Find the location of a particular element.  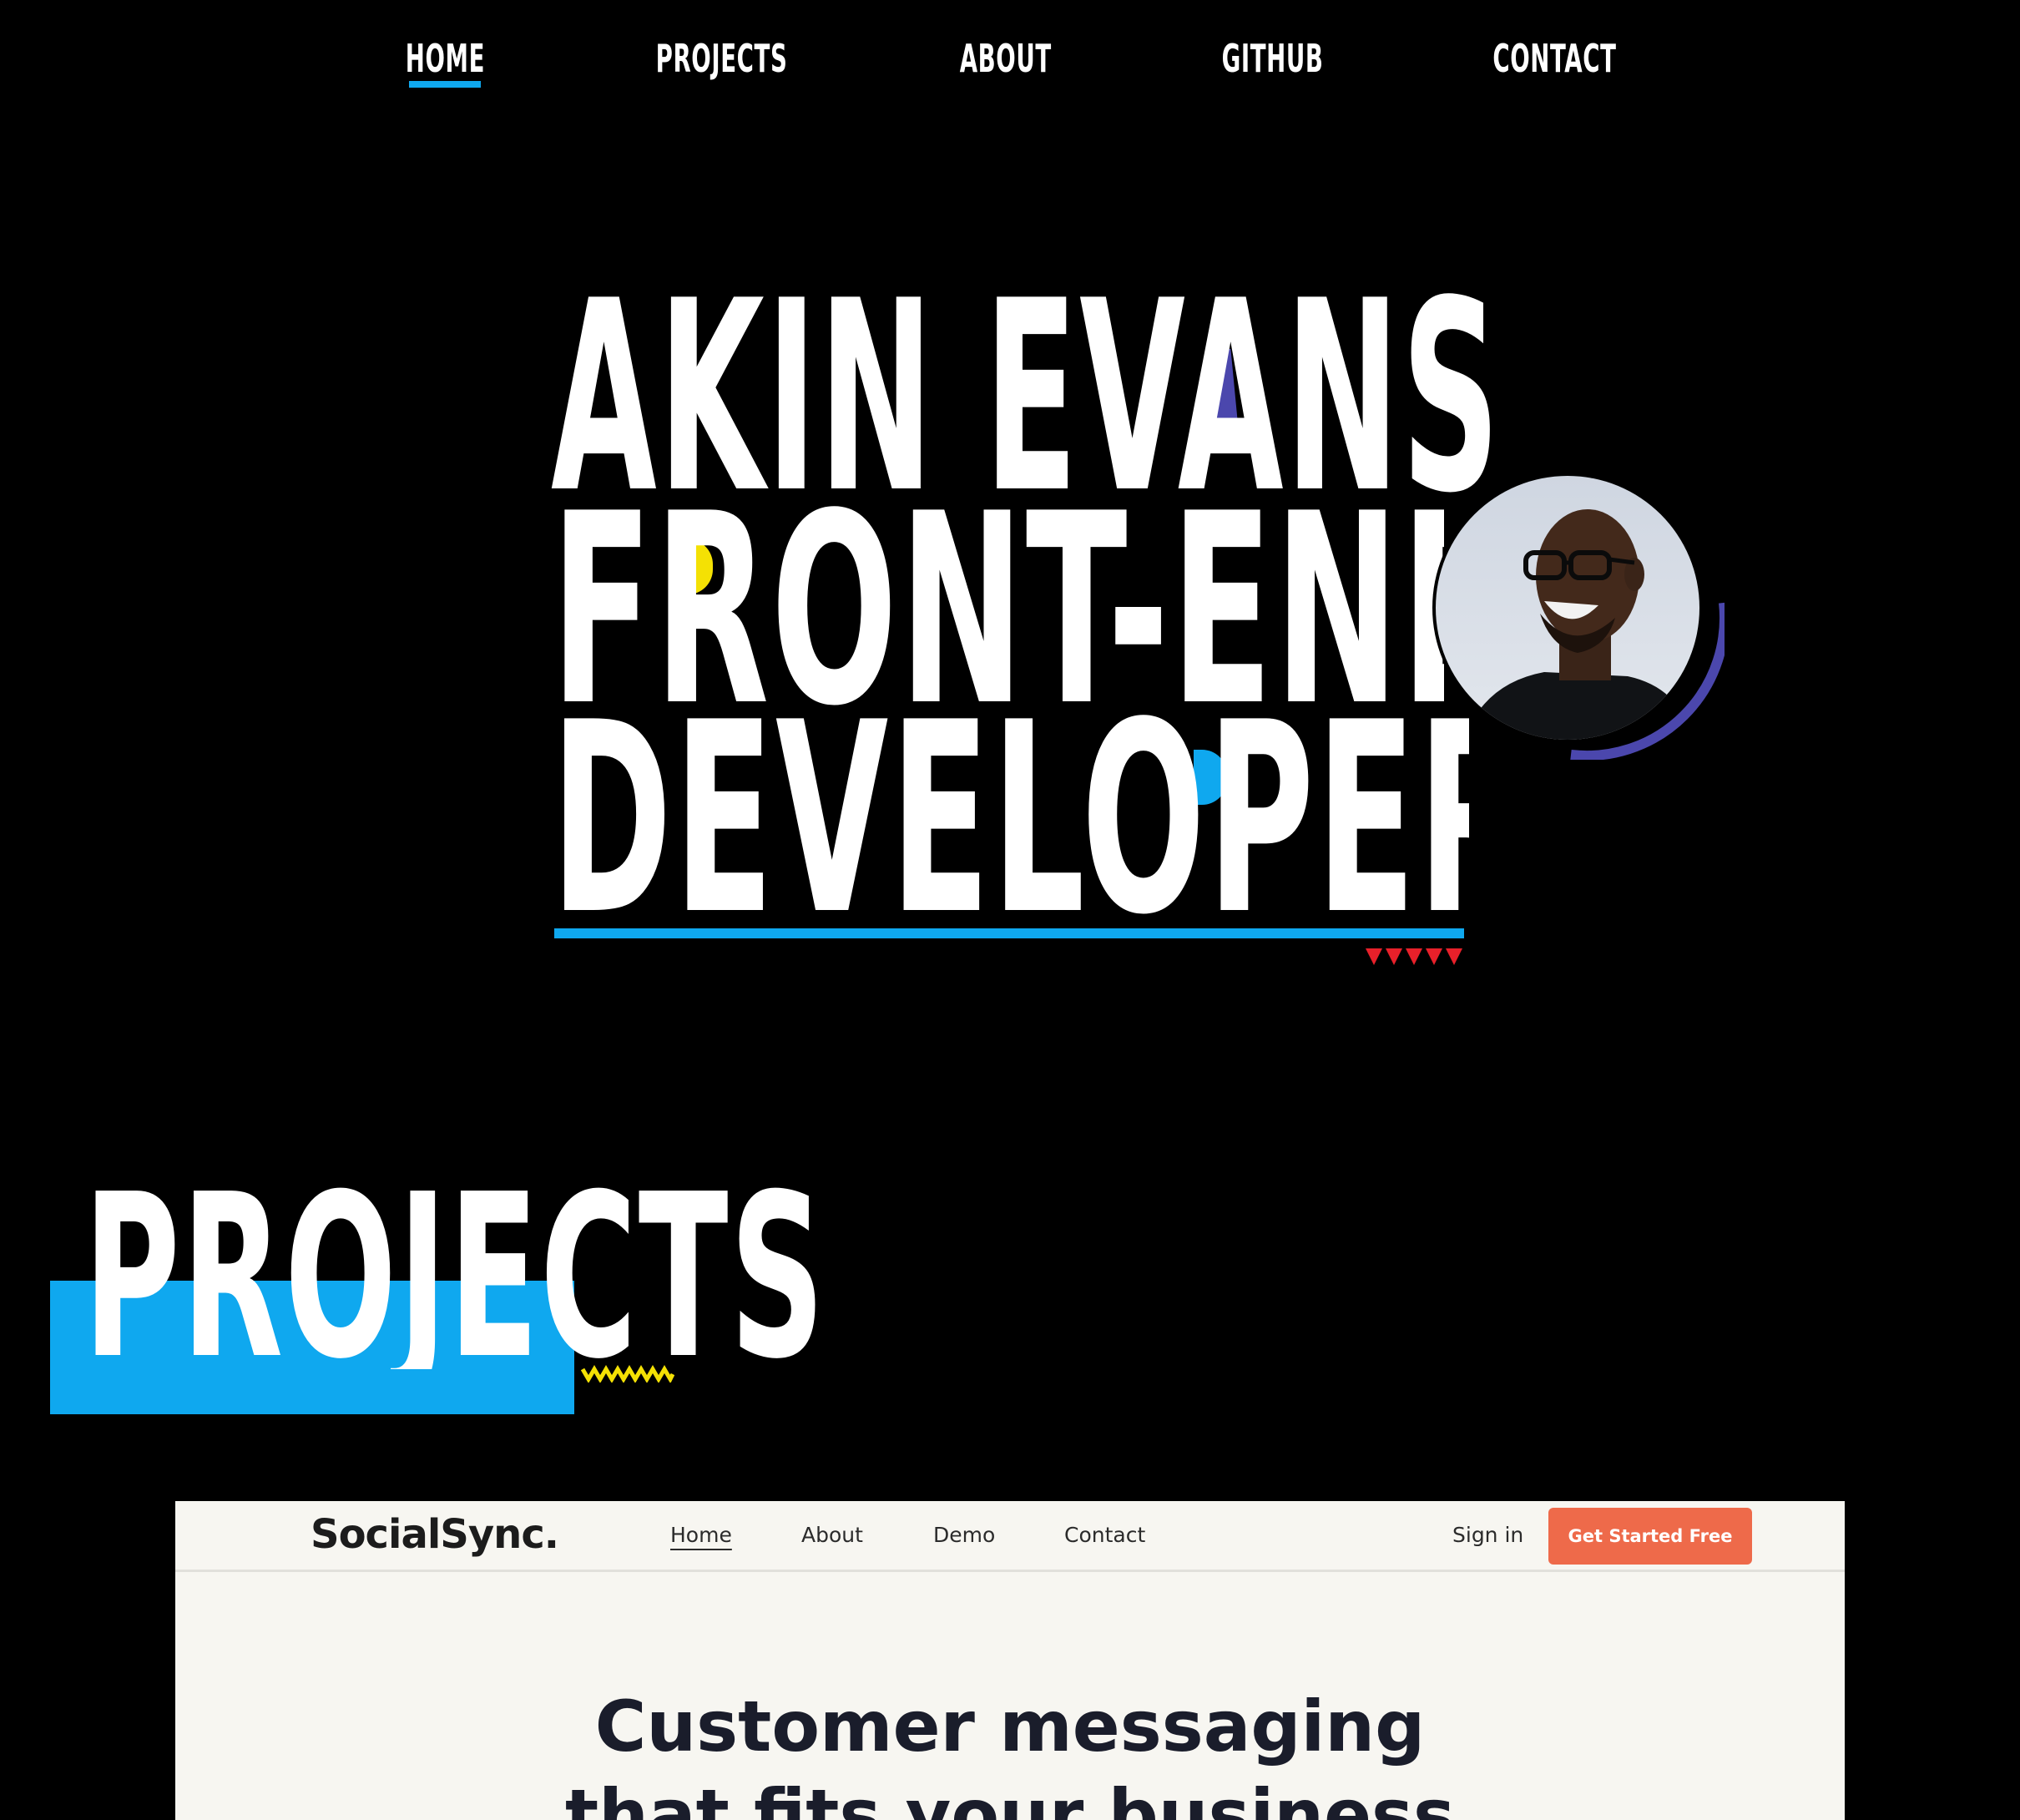

nav-home-label: HOME is located at coordinates (445, 58).